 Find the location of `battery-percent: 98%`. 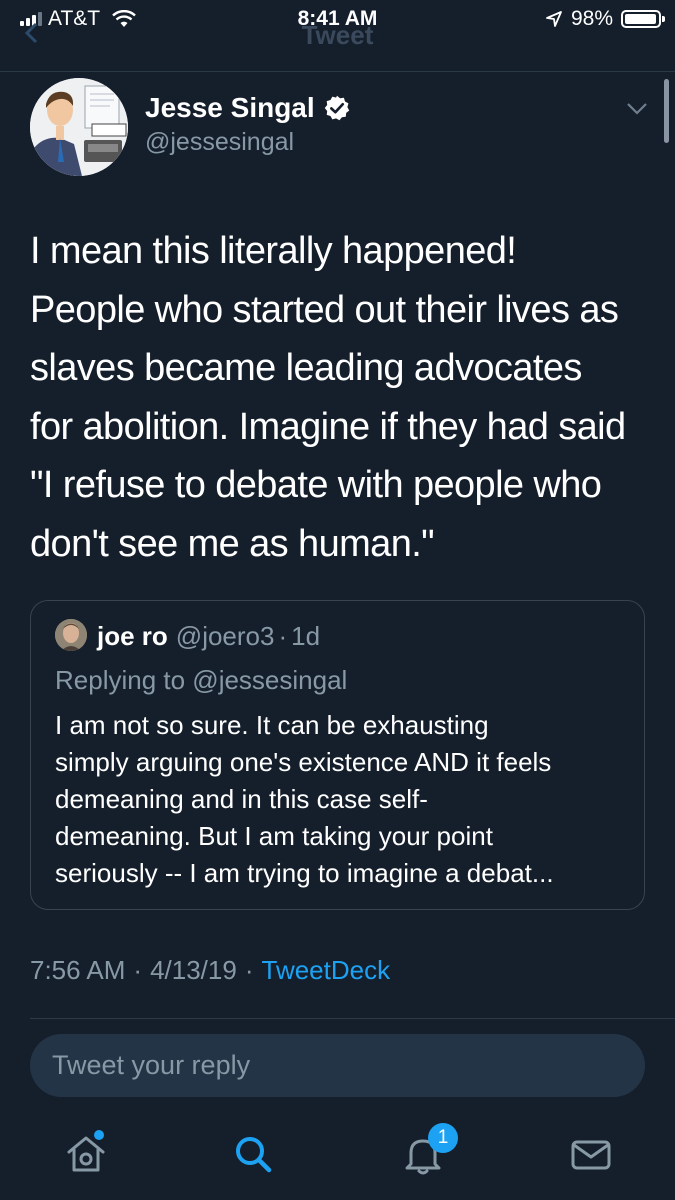

battery-percent: 98% is located at coordinates (591, 18).